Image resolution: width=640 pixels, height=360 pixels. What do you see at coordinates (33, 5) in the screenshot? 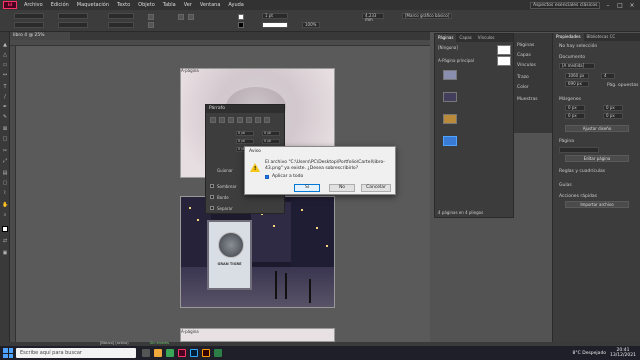
I see `menu-archivo: Archivo` at bounding box center [33, 5].